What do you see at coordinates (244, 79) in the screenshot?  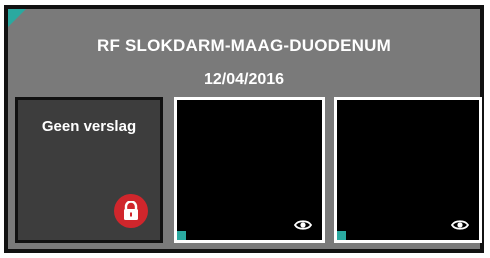 I see `study-date: 12/04/2016` at bounding box center [244, 79].